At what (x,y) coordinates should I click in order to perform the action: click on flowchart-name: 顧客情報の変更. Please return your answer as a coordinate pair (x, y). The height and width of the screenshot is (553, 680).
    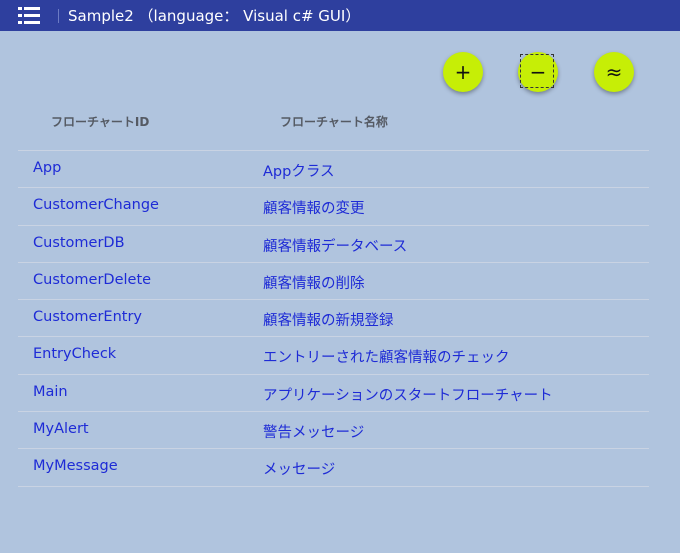
    Looking at the image, I should click on (314, 207).